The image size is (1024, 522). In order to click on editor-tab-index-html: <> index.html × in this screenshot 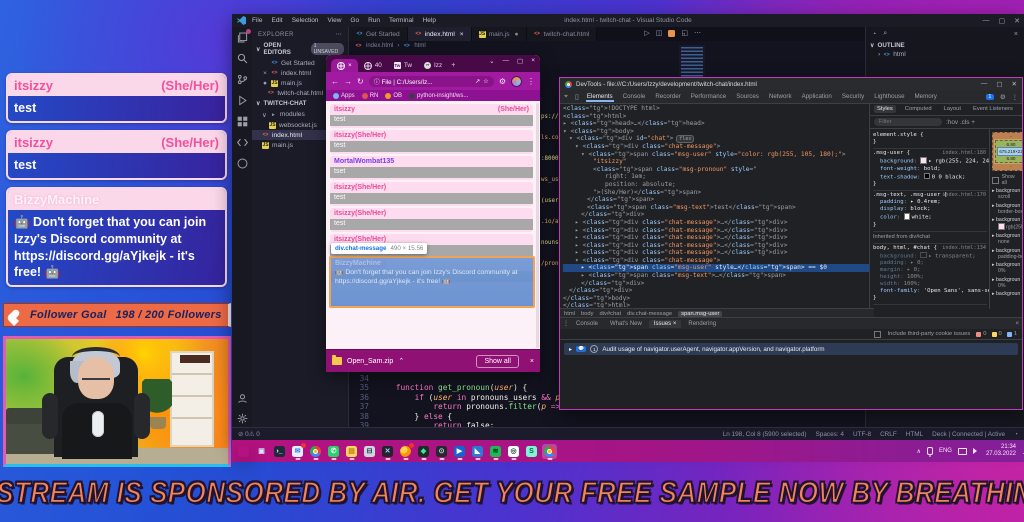, I will do `click(439, 34)`.